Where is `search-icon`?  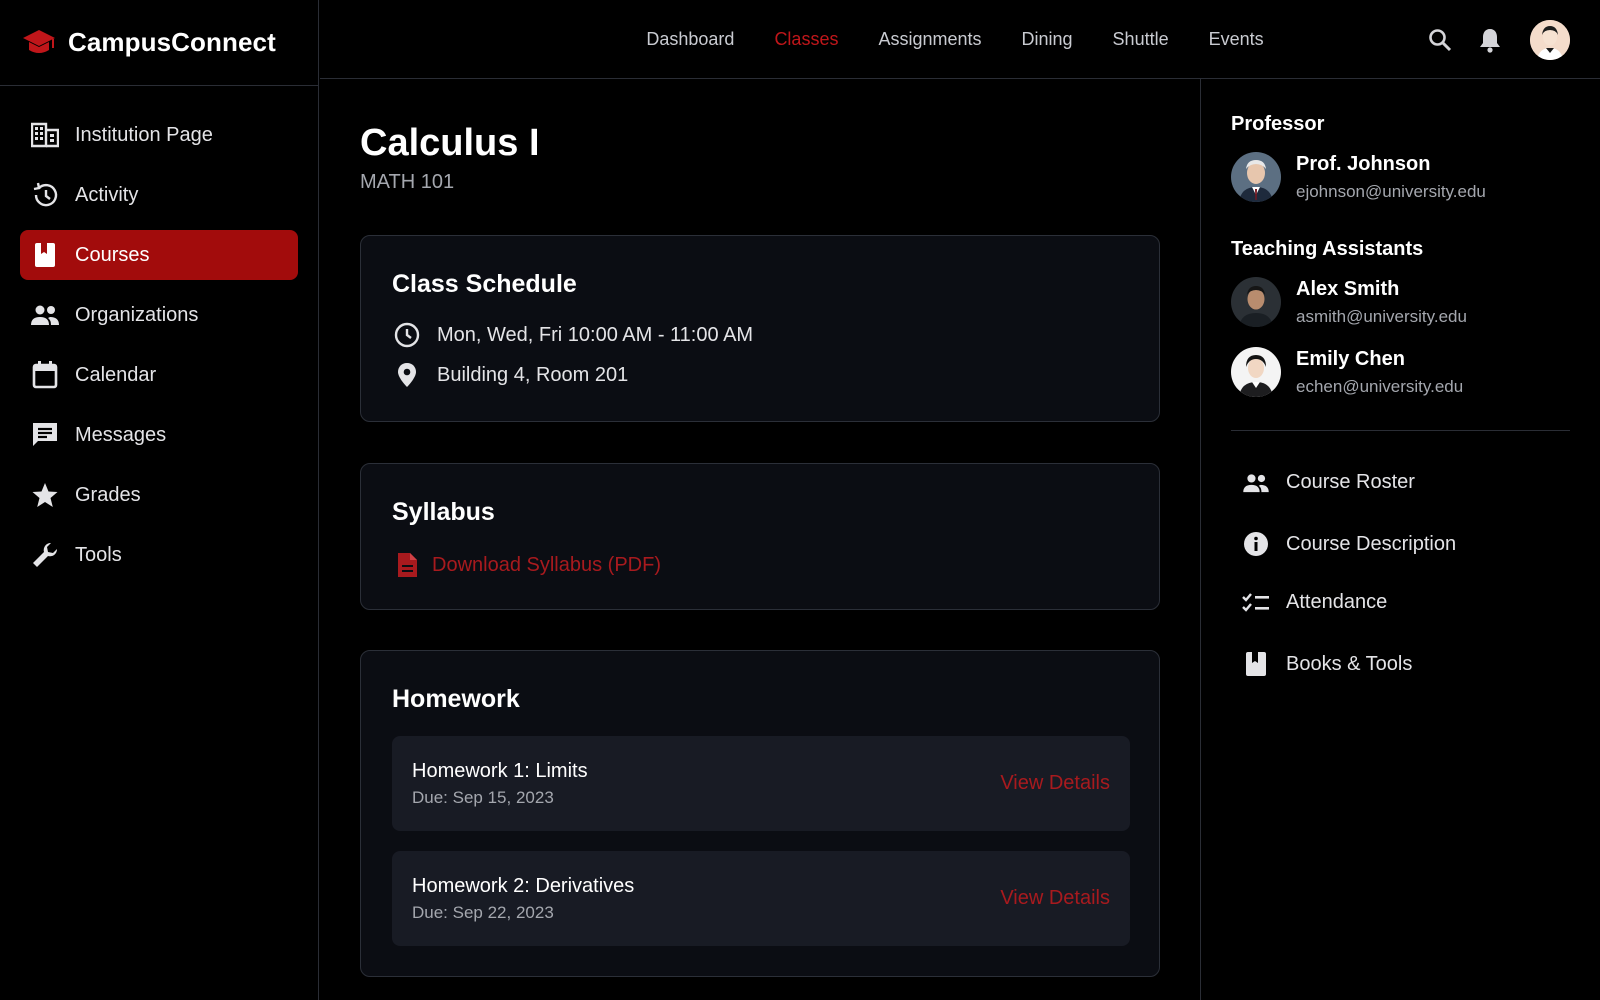 search-icon is located at coordinates (1440, 40).